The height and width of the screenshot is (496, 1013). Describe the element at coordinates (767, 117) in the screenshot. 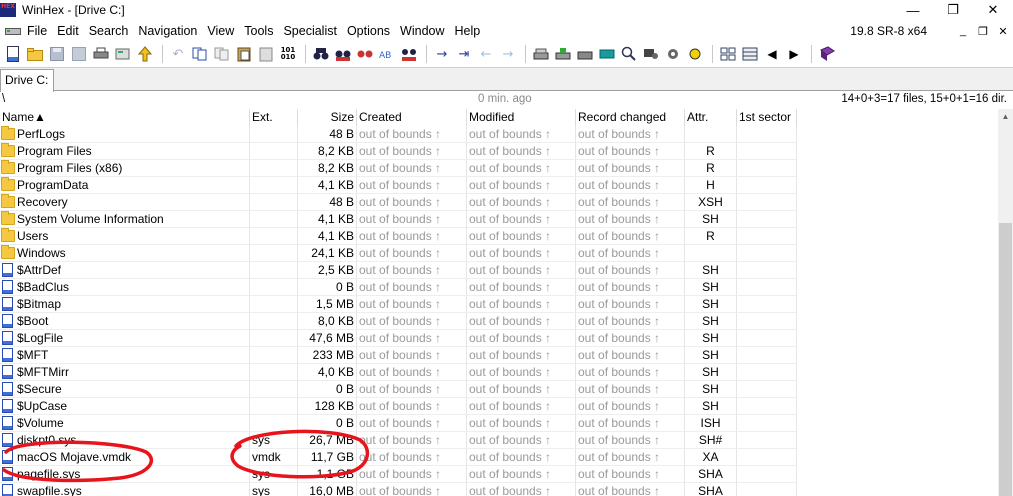

I see `column-first-sector-header: 1st sector` at that location.